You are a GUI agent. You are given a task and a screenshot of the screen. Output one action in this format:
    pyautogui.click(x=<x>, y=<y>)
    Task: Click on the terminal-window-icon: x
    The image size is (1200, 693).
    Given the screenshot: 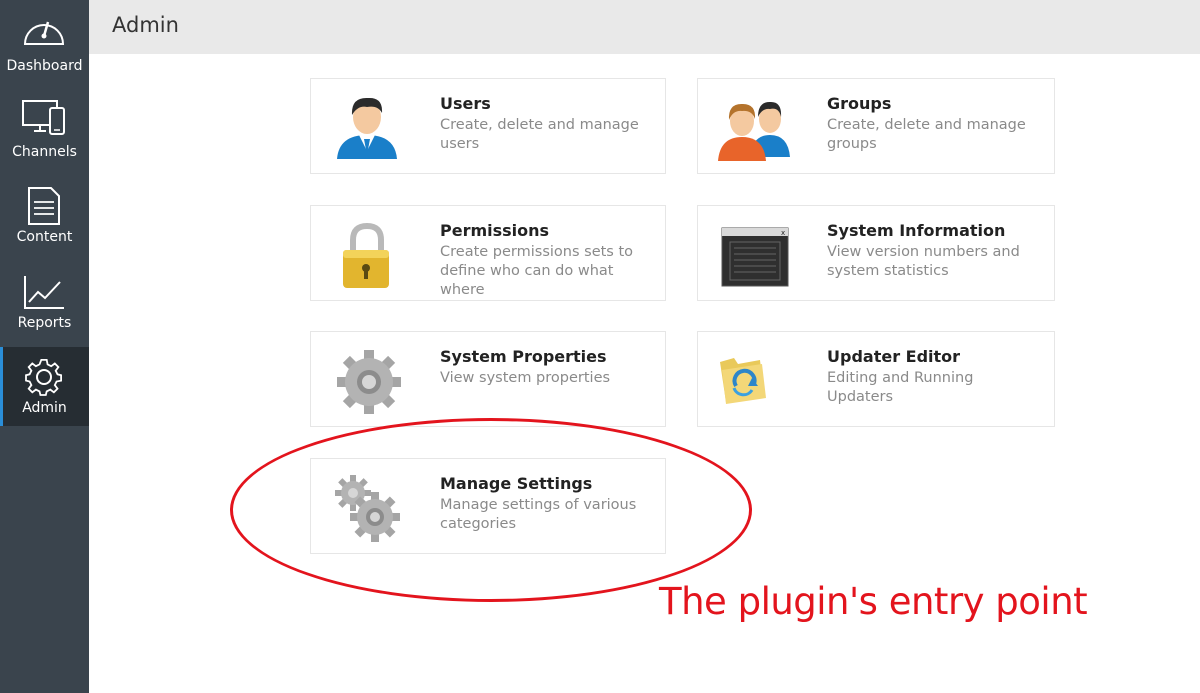 What is the action you would take?
    pyautogui.click(x=755, y=257)
    